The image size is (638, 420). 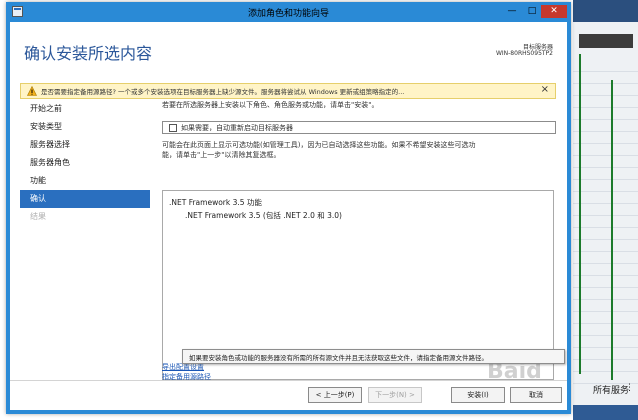 I want to click on background-titlebar, so click(x=605, y=11).